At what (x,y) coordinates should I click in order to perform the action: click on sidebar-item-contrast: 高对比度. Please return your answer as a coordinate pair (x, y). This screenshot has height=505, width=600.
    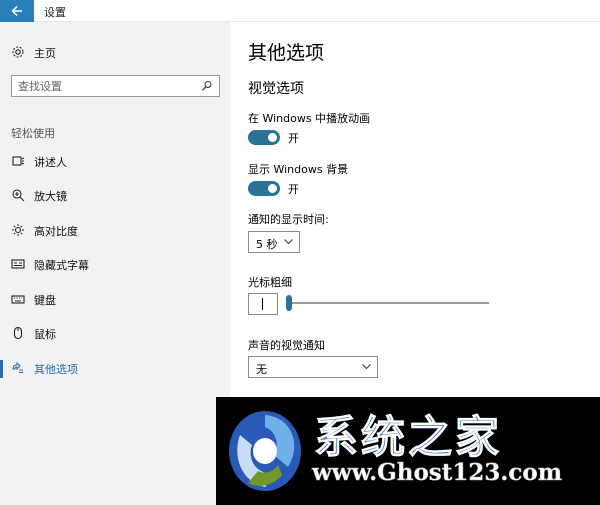
    Looking at the image, I should click on (115, 231).